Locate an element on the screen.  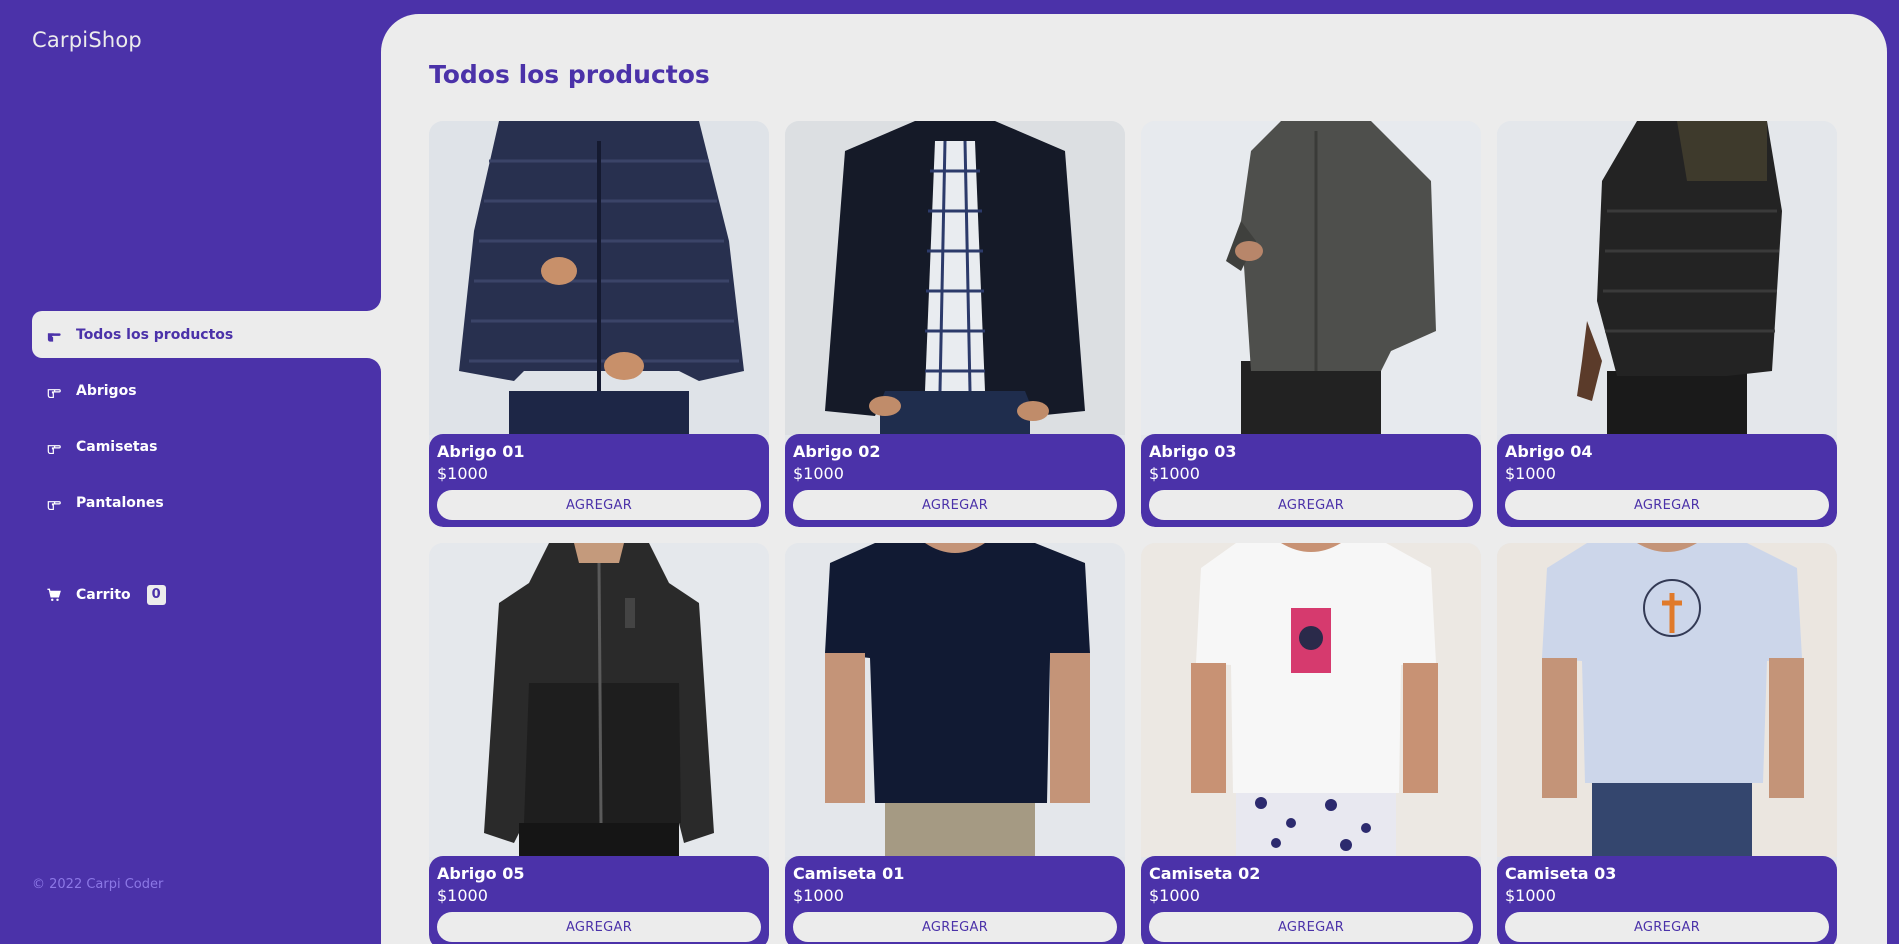
product-info: Abrigo 02 $1000 AGREGAR is located at coordinates (955, 480).